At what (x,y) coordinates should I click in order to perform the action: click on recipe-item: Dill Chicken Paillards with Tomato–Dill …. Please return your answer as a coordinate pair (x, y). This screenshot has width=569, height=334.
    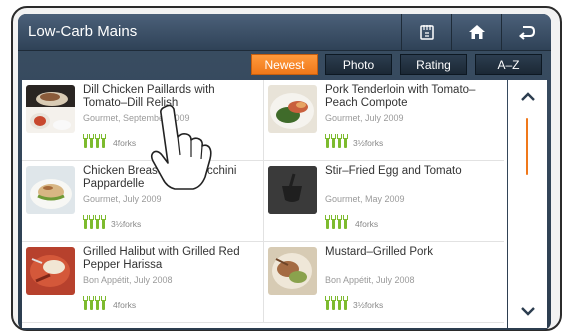
    Looking at the image, I should click on (142, 120).